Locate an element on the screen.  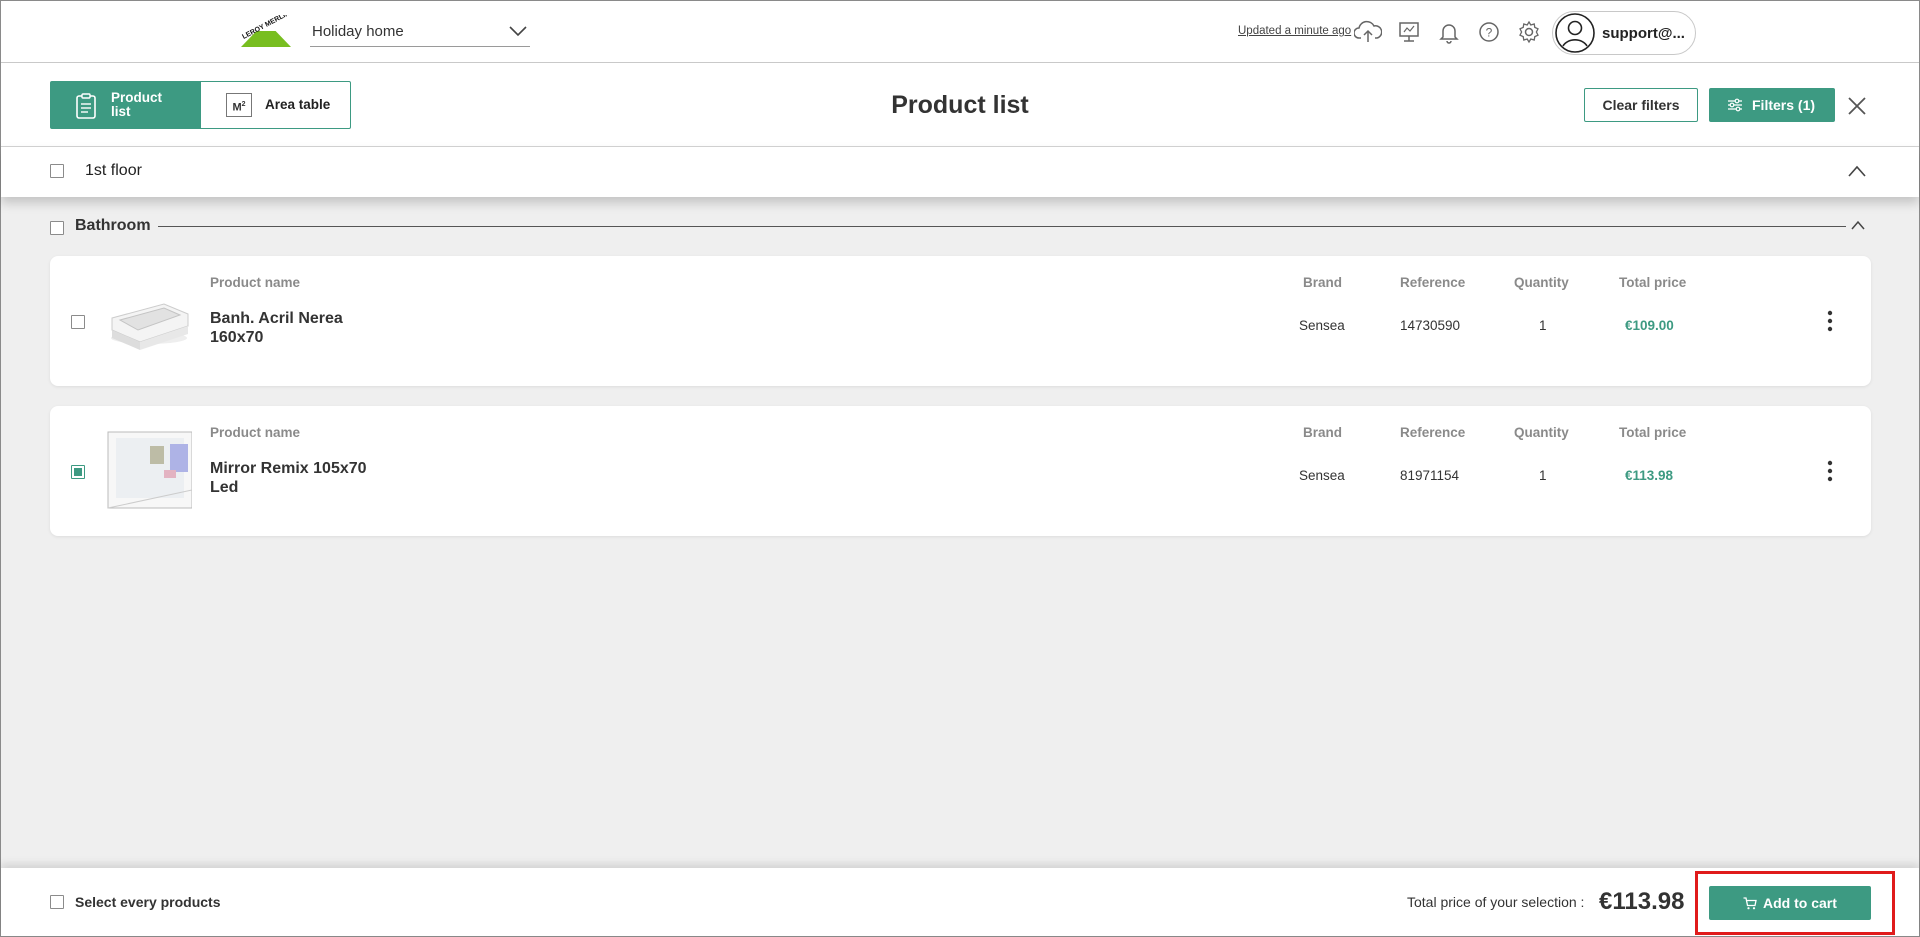
add-to-cart-button: Add to cart is located at coordinates (1790, 903).